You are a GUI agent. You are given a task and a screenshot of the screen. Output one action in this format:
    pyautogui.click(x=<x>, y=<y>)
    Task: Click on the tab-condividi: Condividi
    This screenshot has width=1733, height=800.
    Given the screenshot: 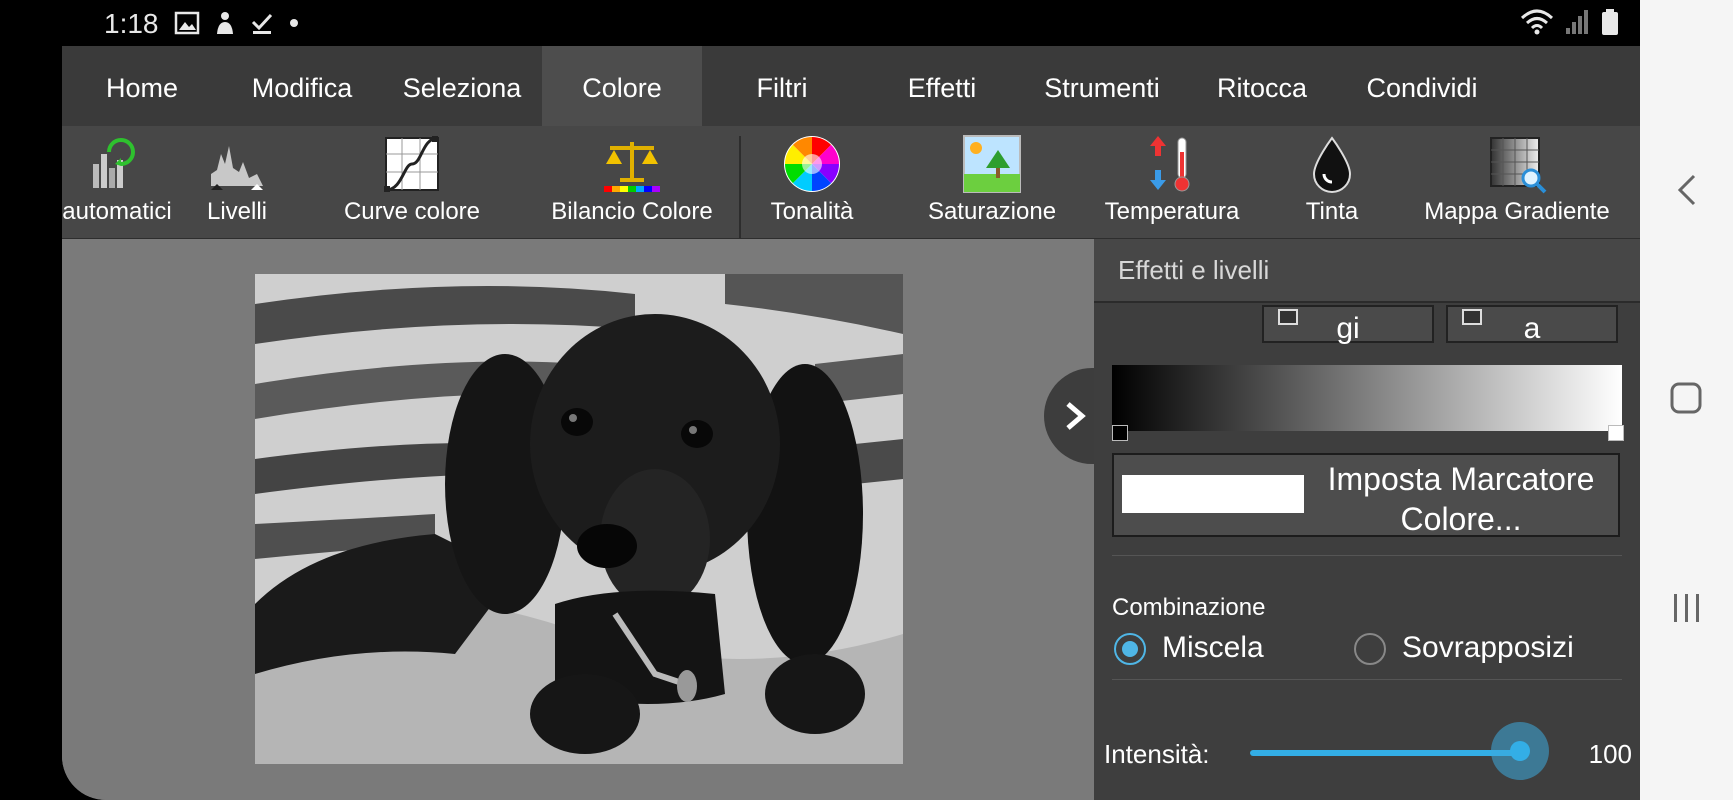 What is the action you would take?
    pyautogui.click(x=1422, y=86)
    